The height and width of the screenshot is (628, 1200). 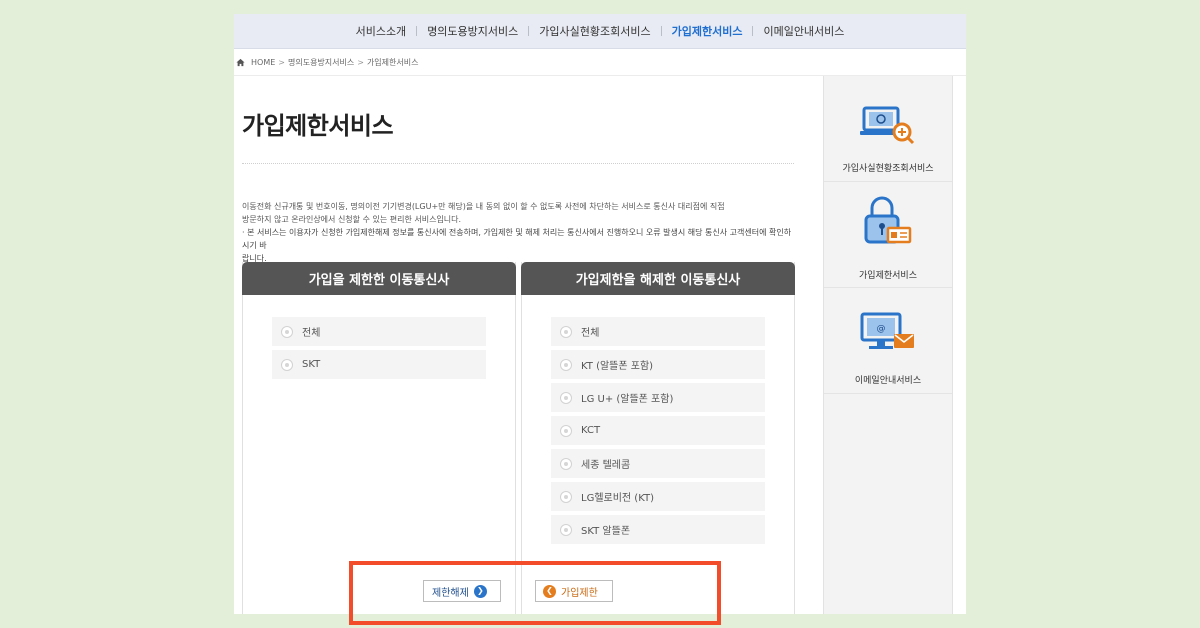 I want to click on option-label: KCT, so click(x=591, y=430).